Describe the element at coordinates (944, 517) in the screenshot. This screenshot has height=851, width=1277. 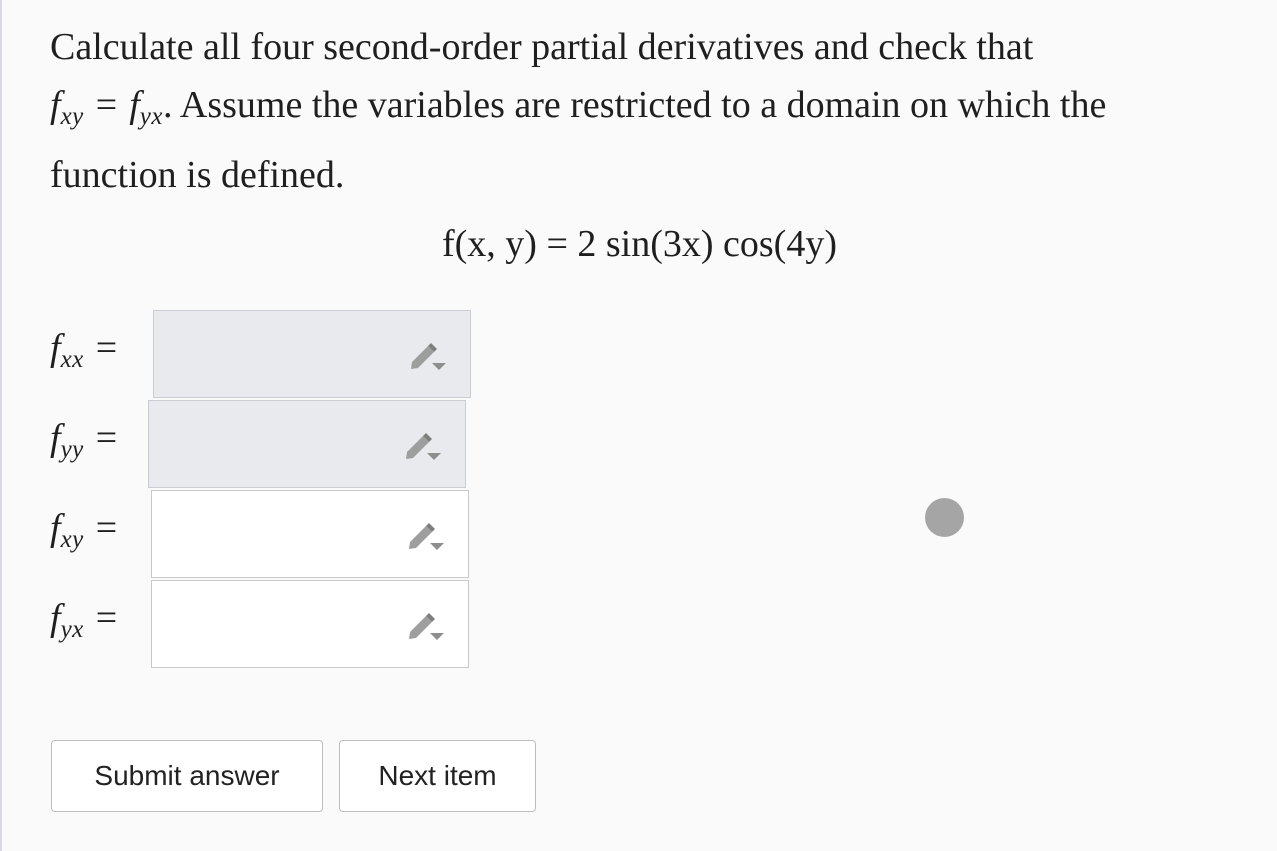
I see `mouse-cursor-indicator` at that location.